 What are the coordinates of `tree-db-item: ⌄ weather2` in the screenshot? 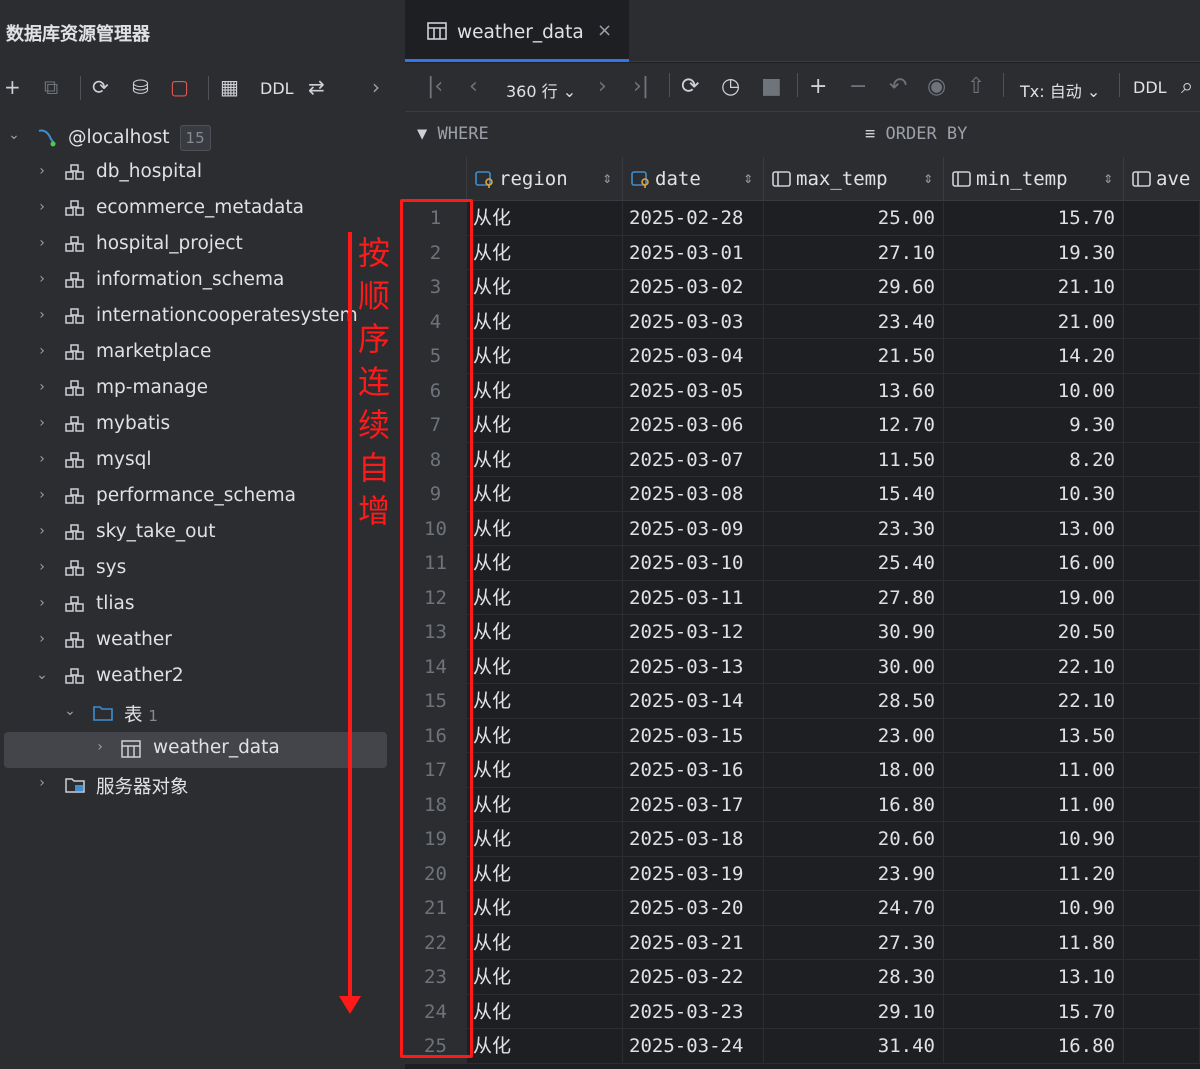 It's located at (202, 678).